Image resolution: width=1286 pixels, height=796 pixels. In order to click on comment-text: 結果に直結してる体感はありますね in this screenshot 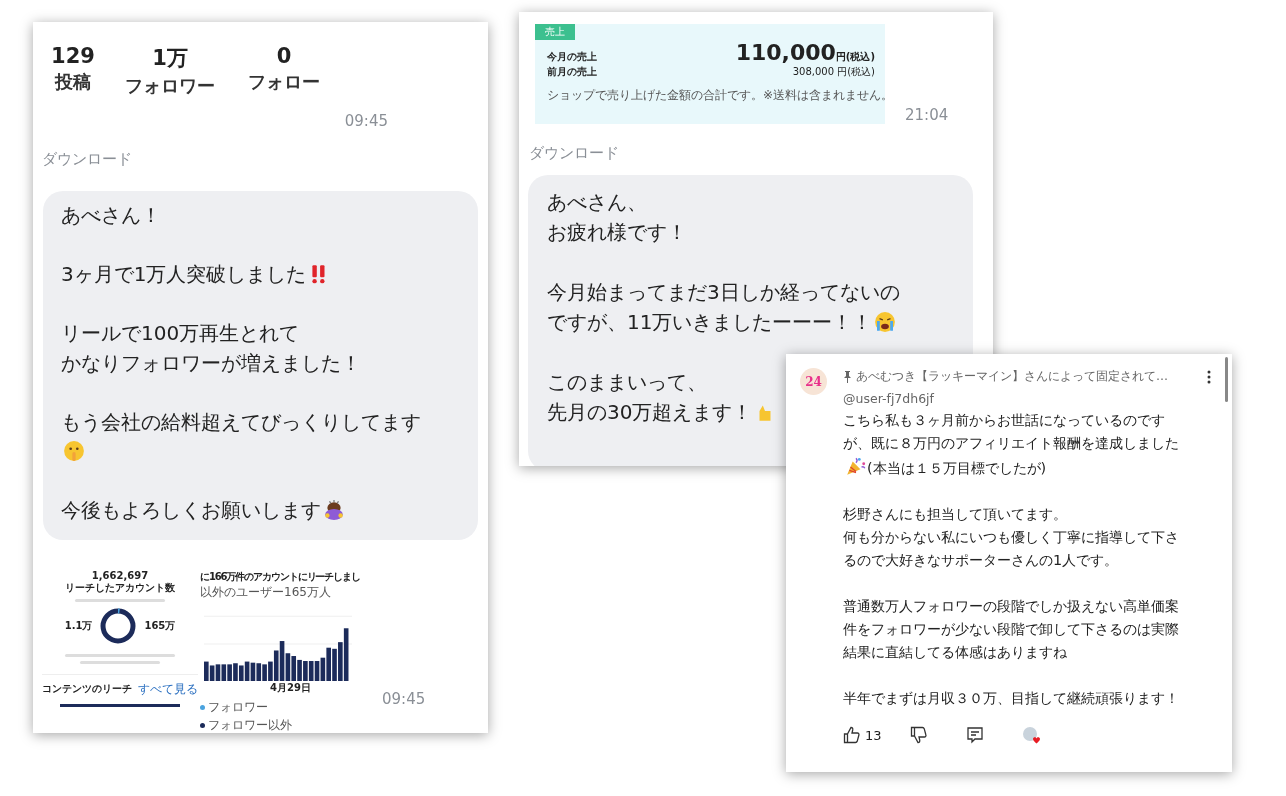, I will do `click(955, 652)`.